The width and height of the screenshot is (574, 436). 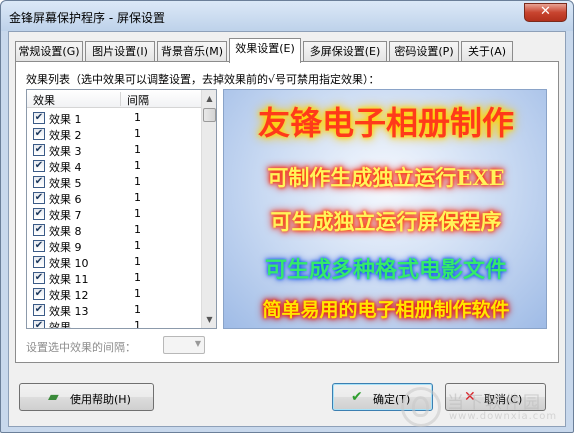 I want to click on effect-name: 效果 10, so click(x=69, y=263).